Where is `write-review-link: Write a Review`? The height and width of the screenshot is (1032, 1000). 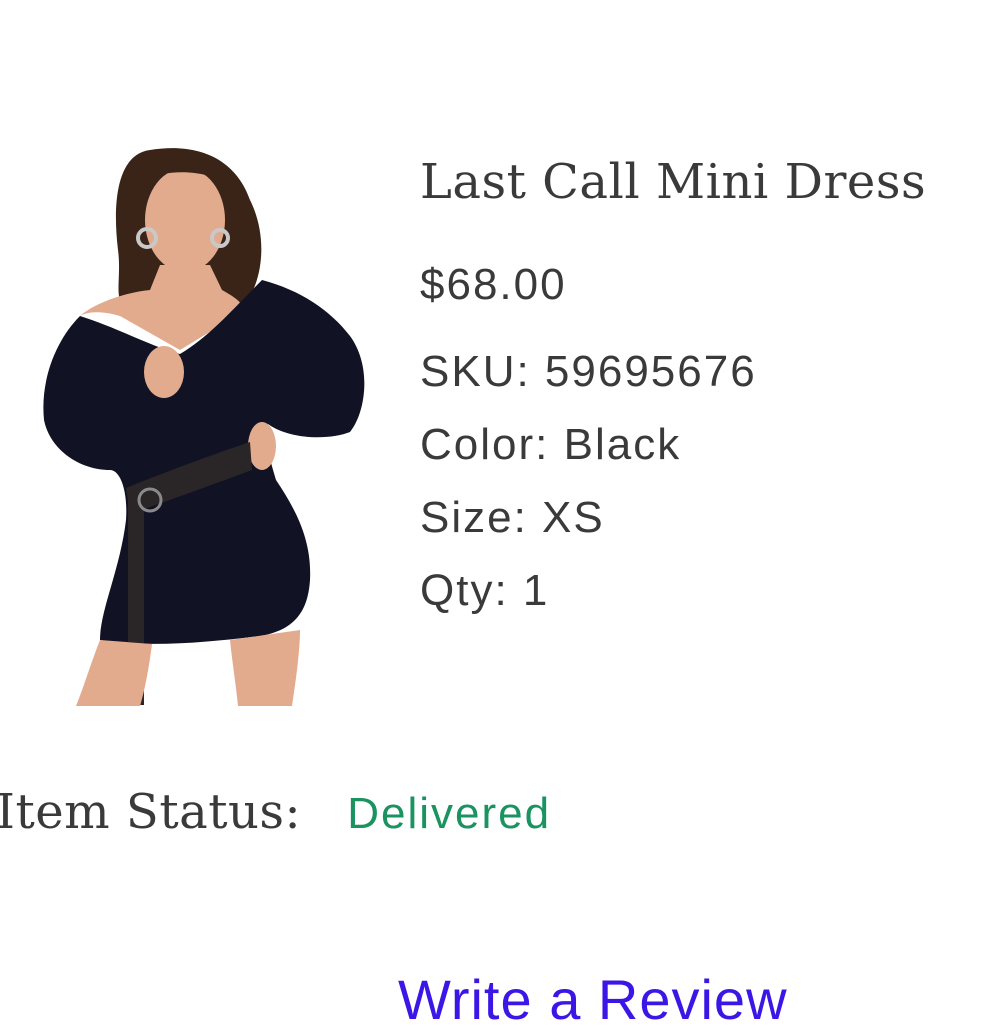
write-review-link: Write a Review is located at coordinates (593, 1000).